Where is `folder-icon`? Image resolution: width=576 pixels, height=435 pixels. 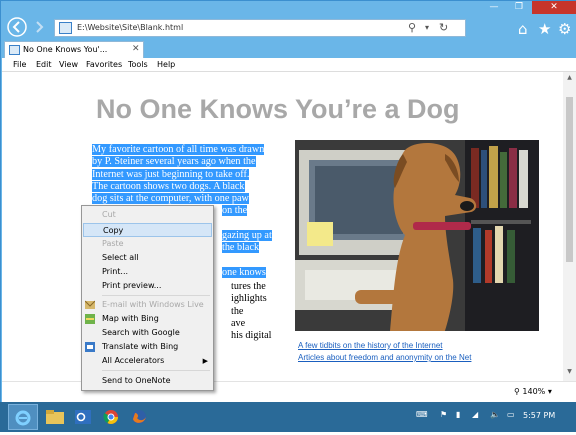 folder-icon is located at coordinates (55, 417).